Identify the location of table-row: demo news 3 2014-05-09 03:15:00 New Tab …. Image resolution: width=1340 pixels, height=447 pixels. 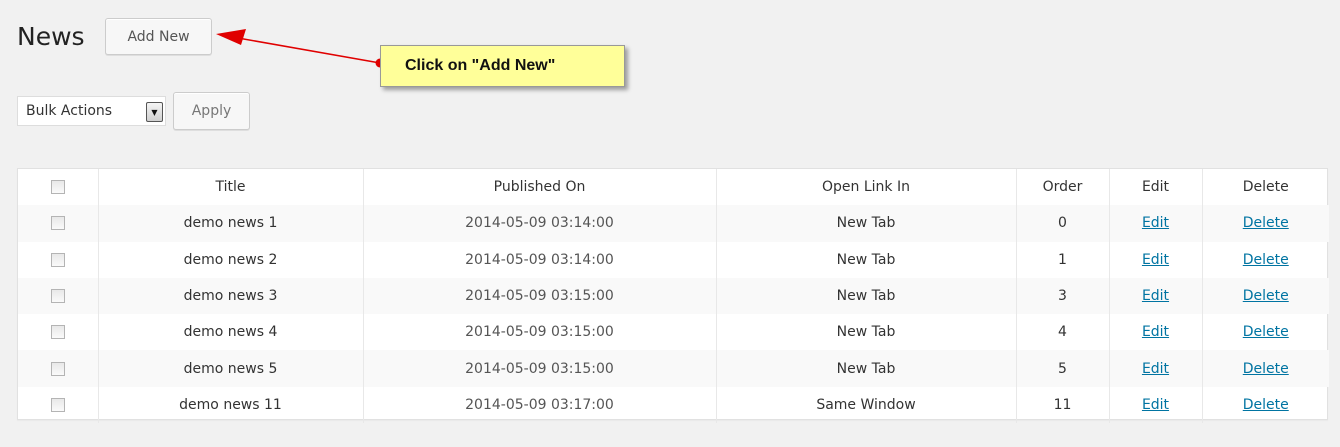
(673, 296).